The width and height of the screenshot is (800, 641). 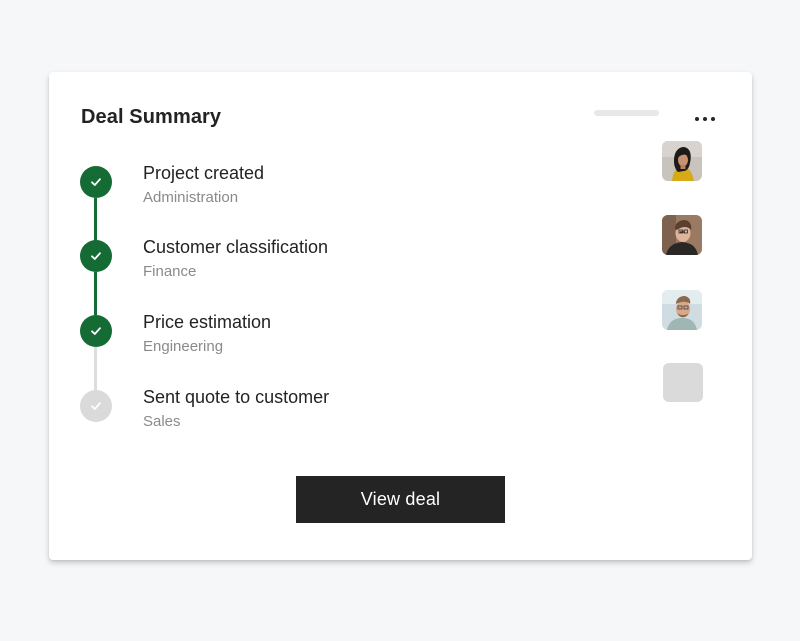 What do you see at coordinates (162, 421) in the screenshot?
I see `step-department: Sales` at bounding box center [162, 421].